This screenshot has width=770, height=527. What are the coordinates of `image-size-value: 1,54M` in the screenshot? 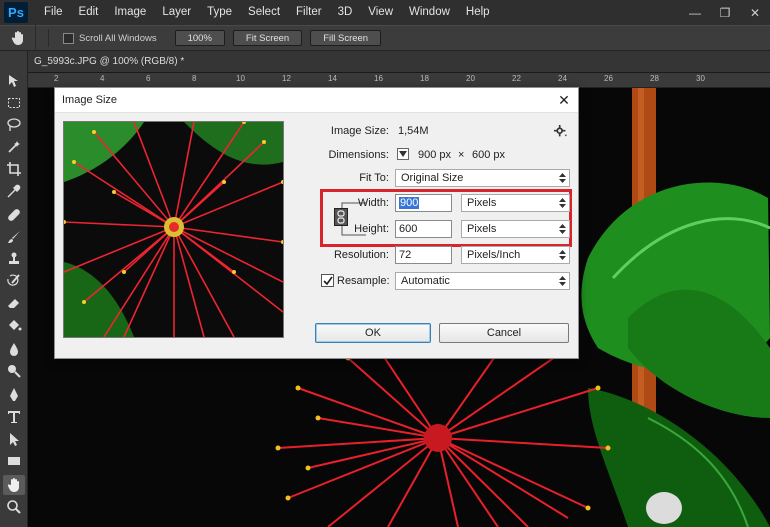 It's located at (413, 131).